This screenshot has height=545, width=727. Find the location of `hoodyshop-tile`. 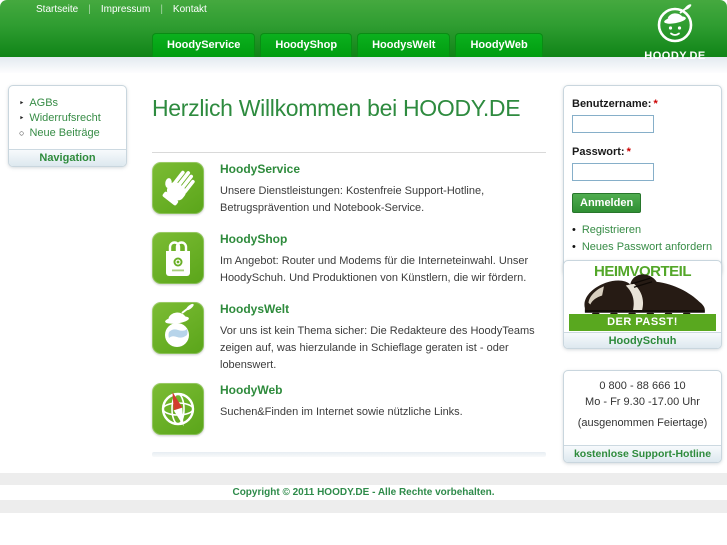

hoodyshop-tile is located at coordinates (178, 258).